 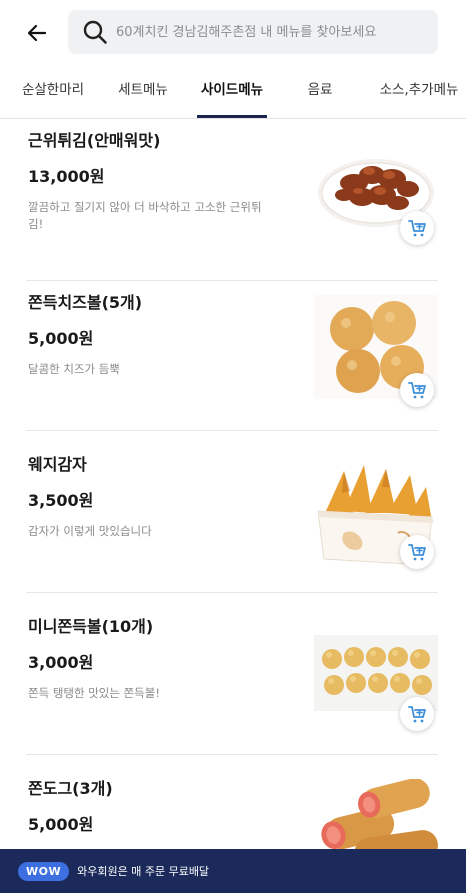 I want to click on arrow-left-icon, so click(x=37, y=33).